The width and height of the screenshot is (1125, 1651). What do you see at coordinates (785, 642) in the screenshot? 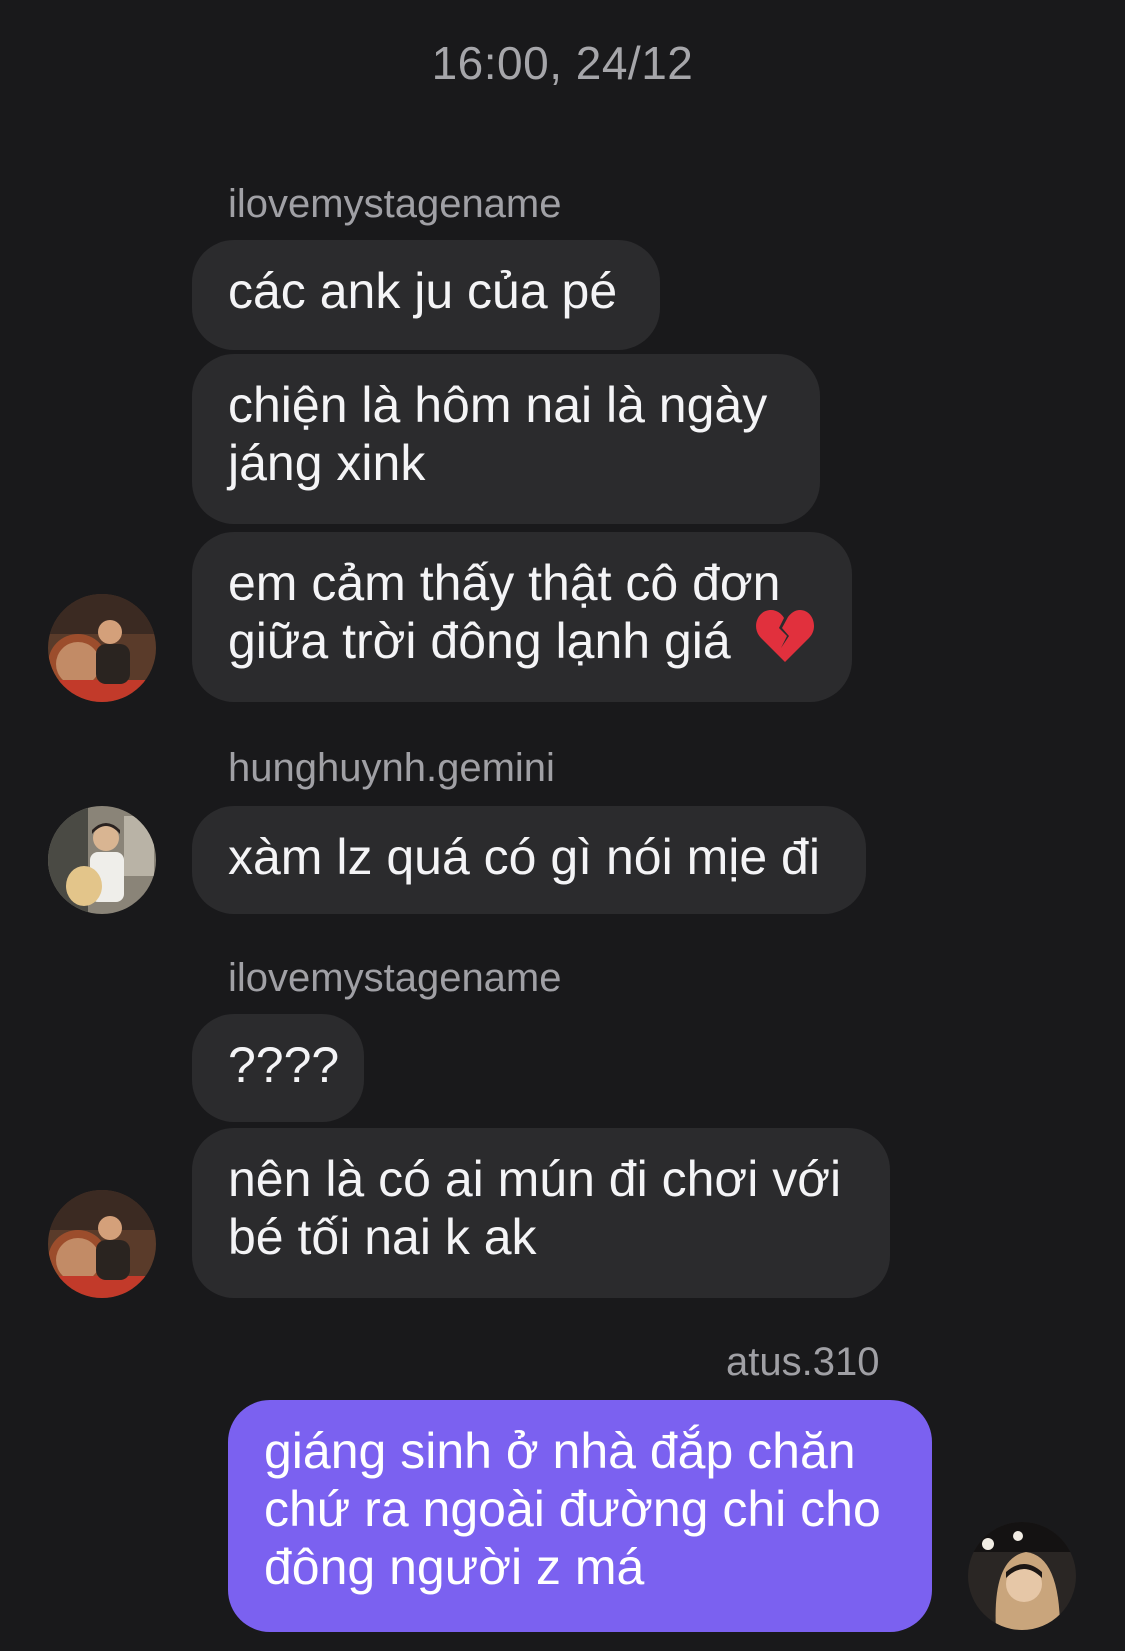
I see `broken-heart-icon` at bounding box center [785, 642].